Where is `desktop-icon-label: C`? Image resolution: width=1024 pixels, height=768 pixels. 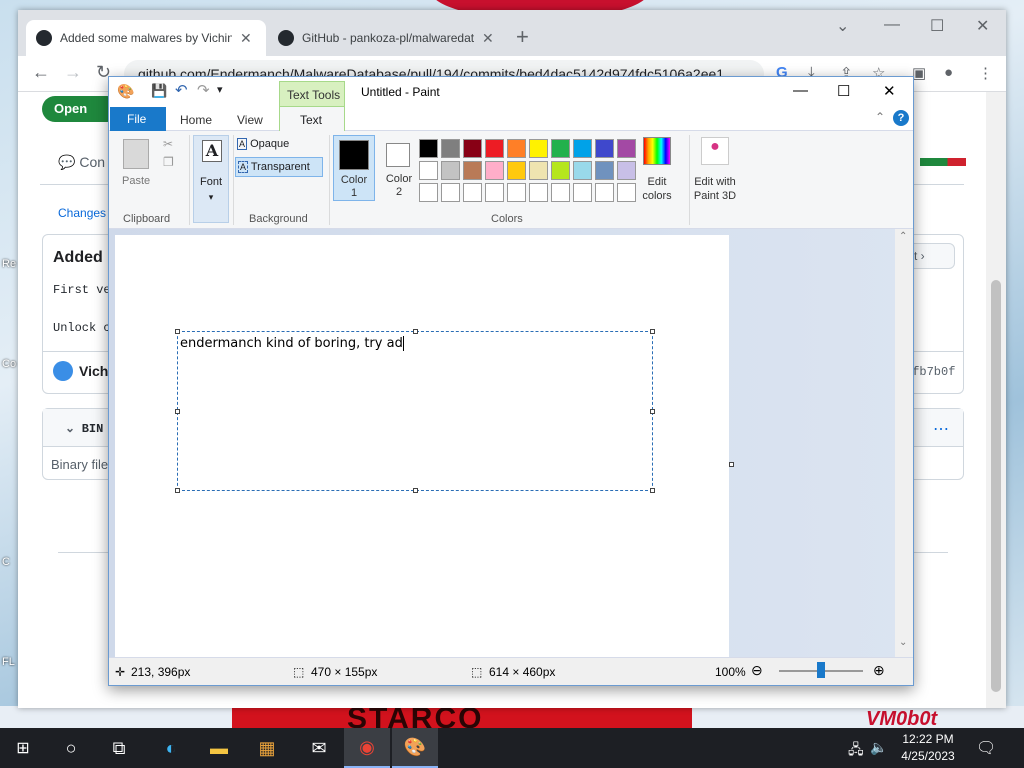 desktop-icon-label: C is located at coordinates (6, 562).